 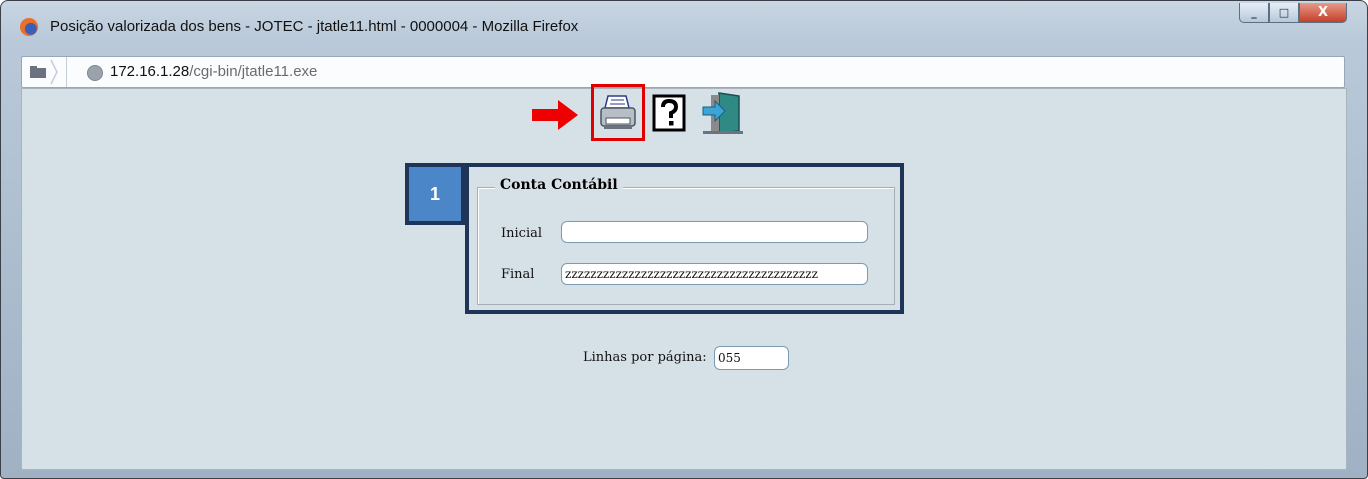 What do you see at coordinates (38, 72) in the screenshot?
I see `folder-icon` at bounding box center [38, 72].